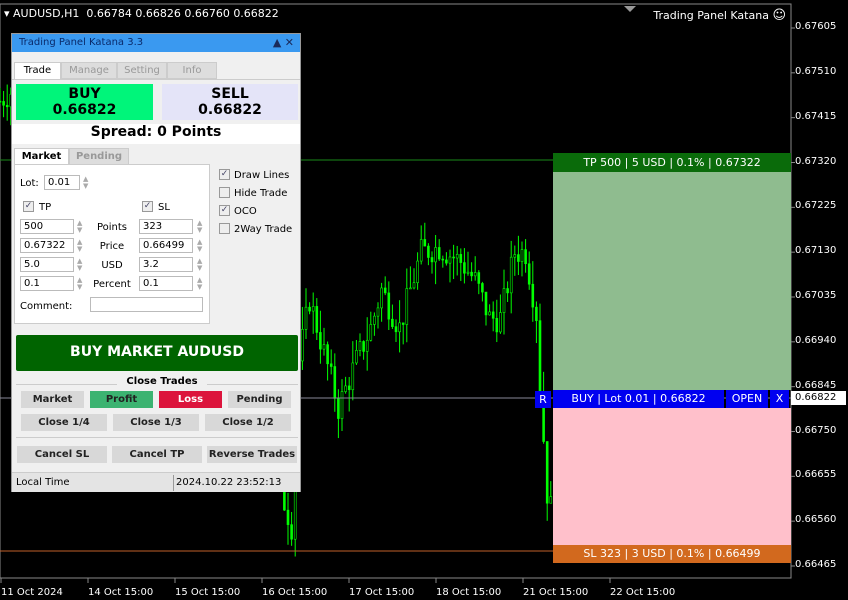 This screenshot has height=600, width=848. What do you see at coordinates (142, 70) in the screenshot?
I see `tab-setting: Setting` at bounding box center [142, 70].